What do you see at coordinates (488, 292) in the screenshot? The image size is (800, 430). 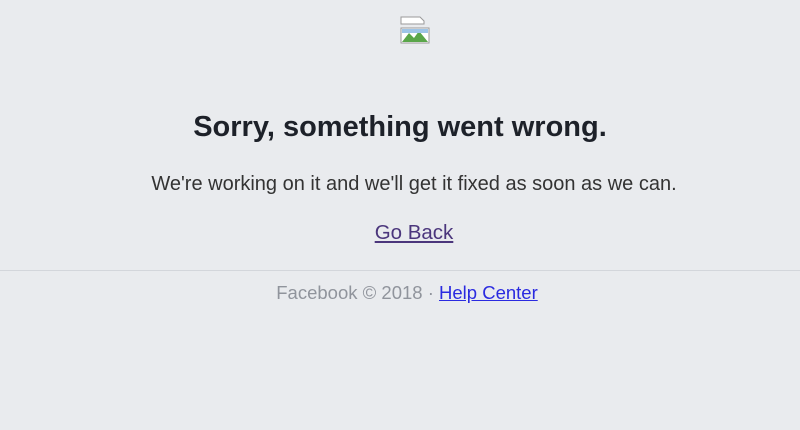 I see `help-center-link: Help Center` at bounding box center [488, 292].